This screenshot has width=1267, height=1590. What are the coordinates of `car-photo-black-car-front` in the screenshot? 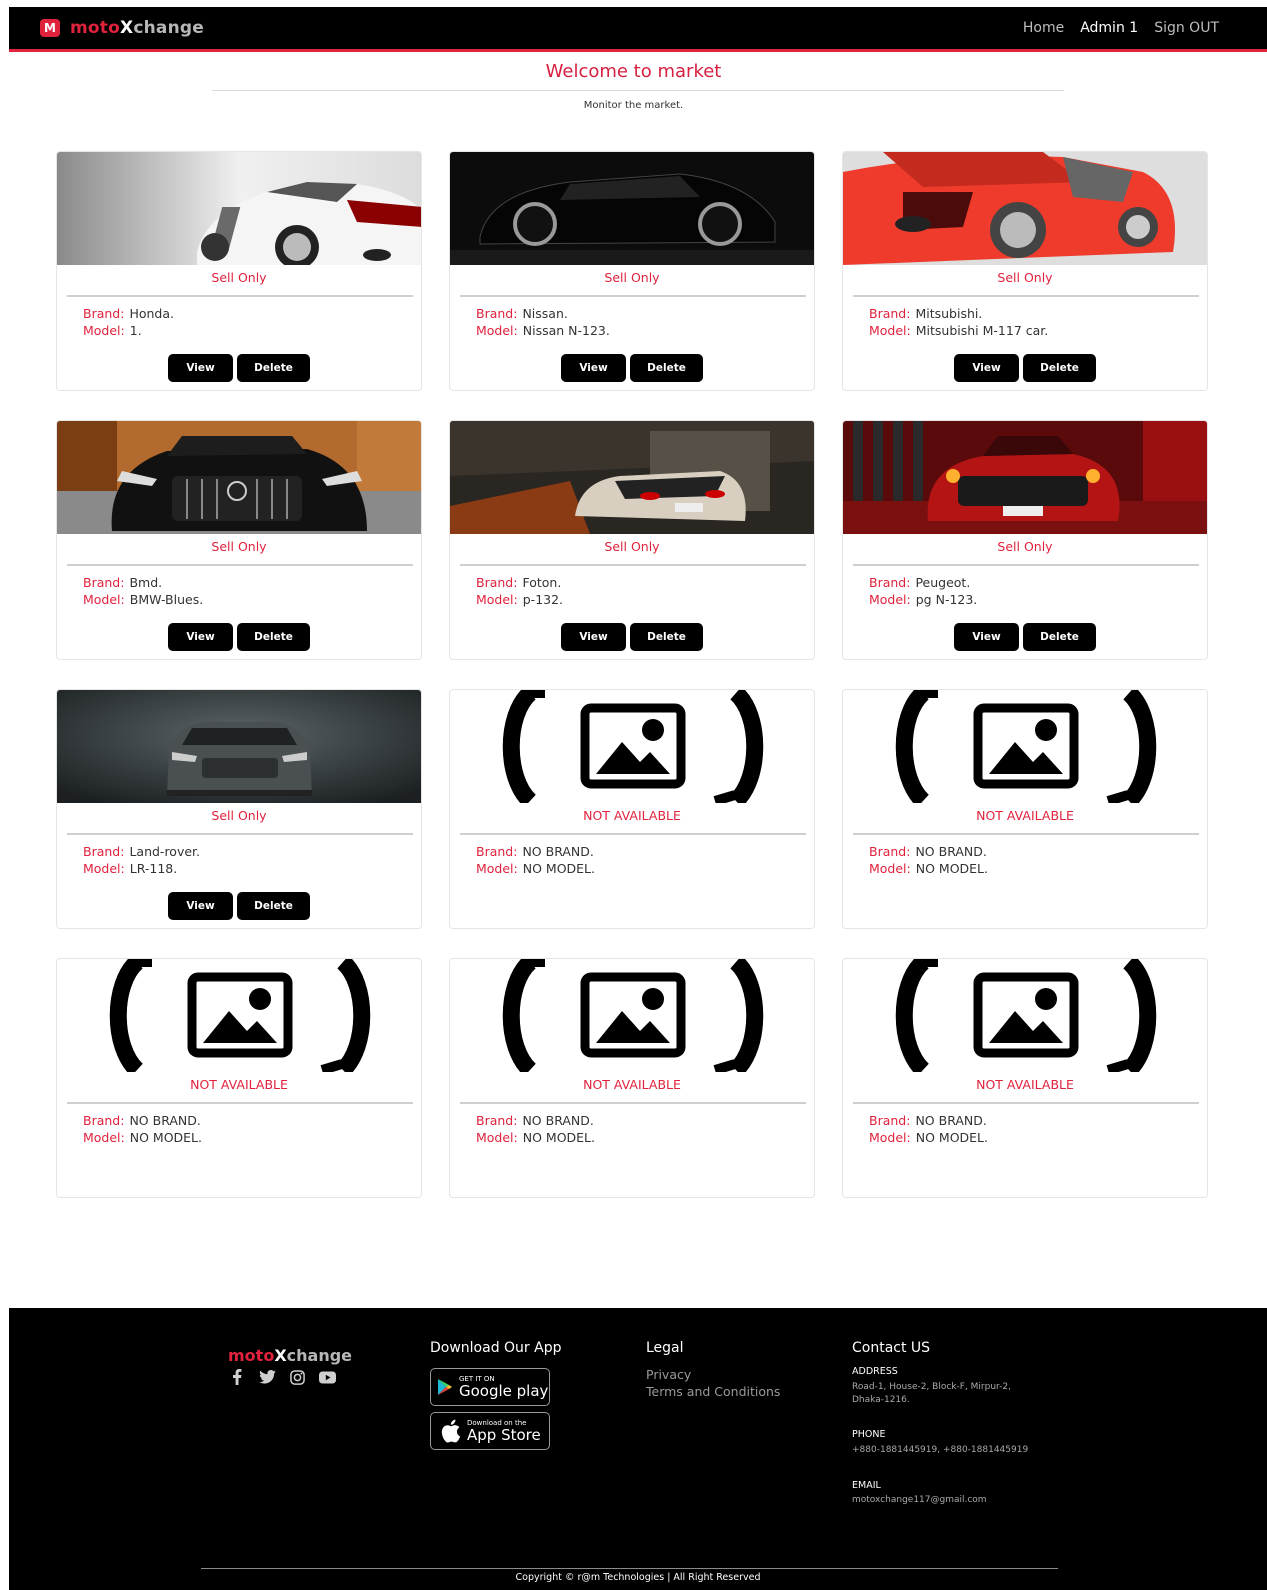 It's located at (239, 477).